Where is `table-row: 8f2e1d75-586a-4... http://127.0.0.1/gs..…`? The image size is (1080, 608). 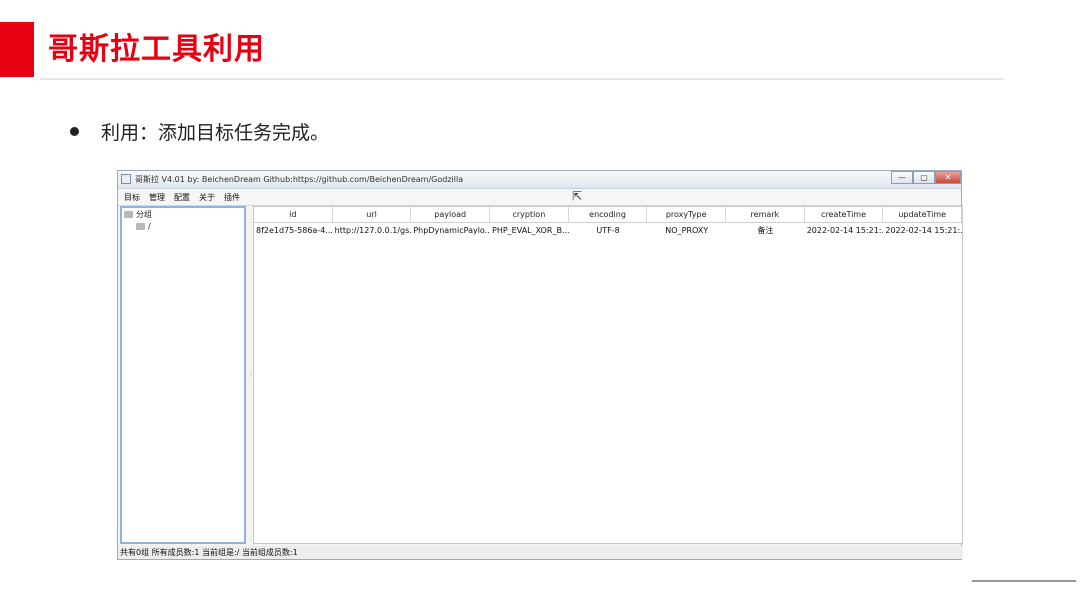
table-row: 8f2e1d75-586a-4... http://127.0.0.1/gs..… is located at coordinates (608, 231).